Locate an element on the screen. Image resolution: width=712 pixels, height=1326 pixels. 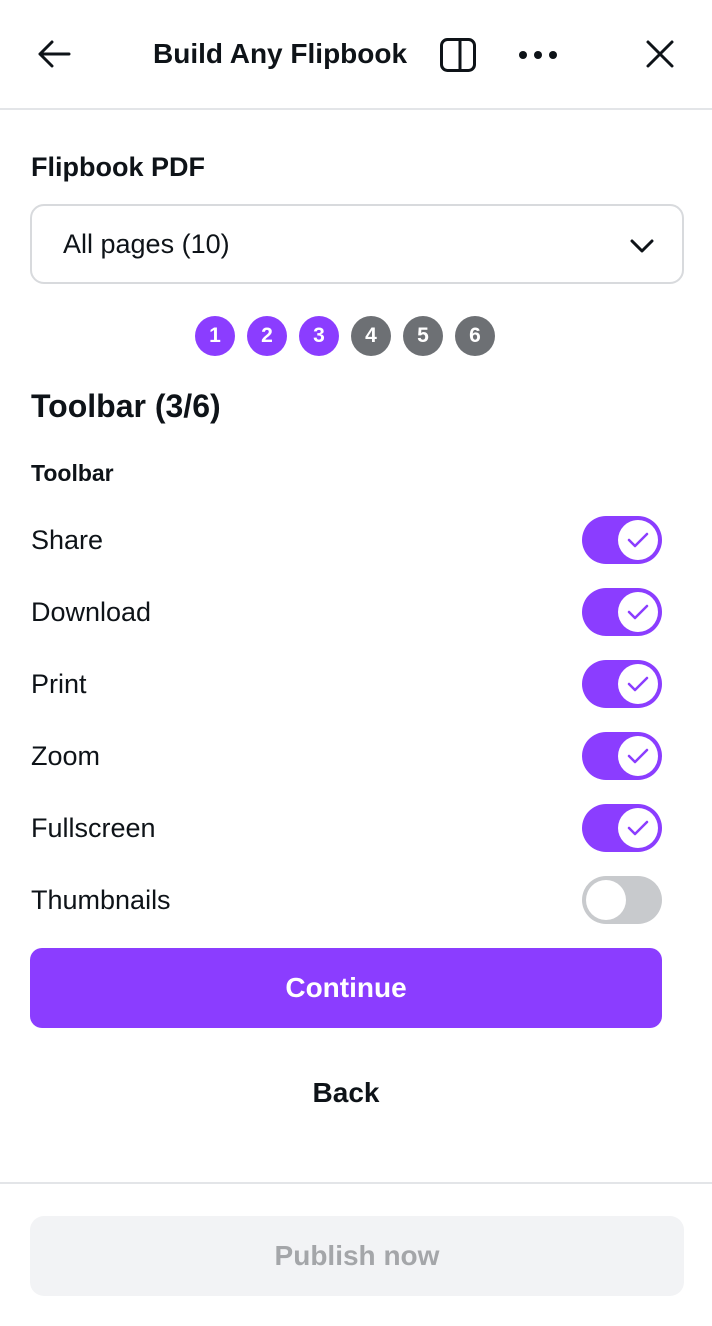
thumbnails-toggle is located at coordinates (622, 900).